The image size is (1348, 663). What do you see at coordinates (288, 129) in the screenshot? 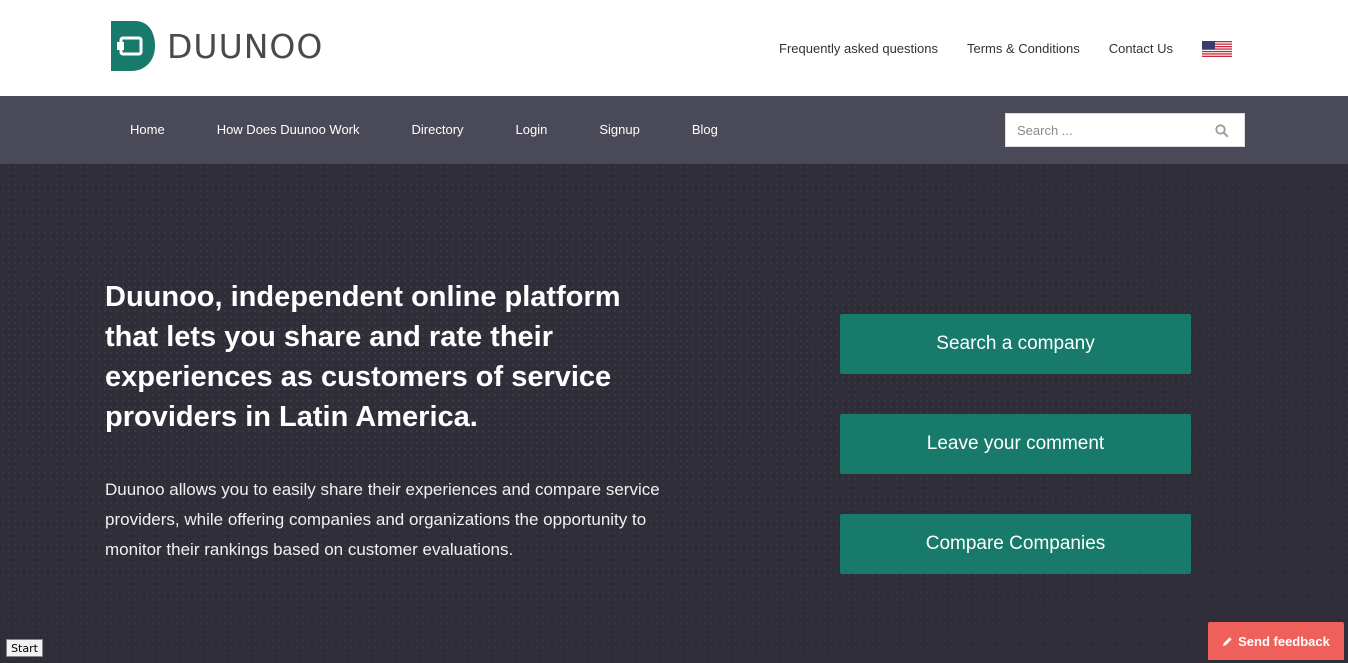
I see `nav-how-it-works: How Does Duunoo Work` at bounding box center [288, 129].